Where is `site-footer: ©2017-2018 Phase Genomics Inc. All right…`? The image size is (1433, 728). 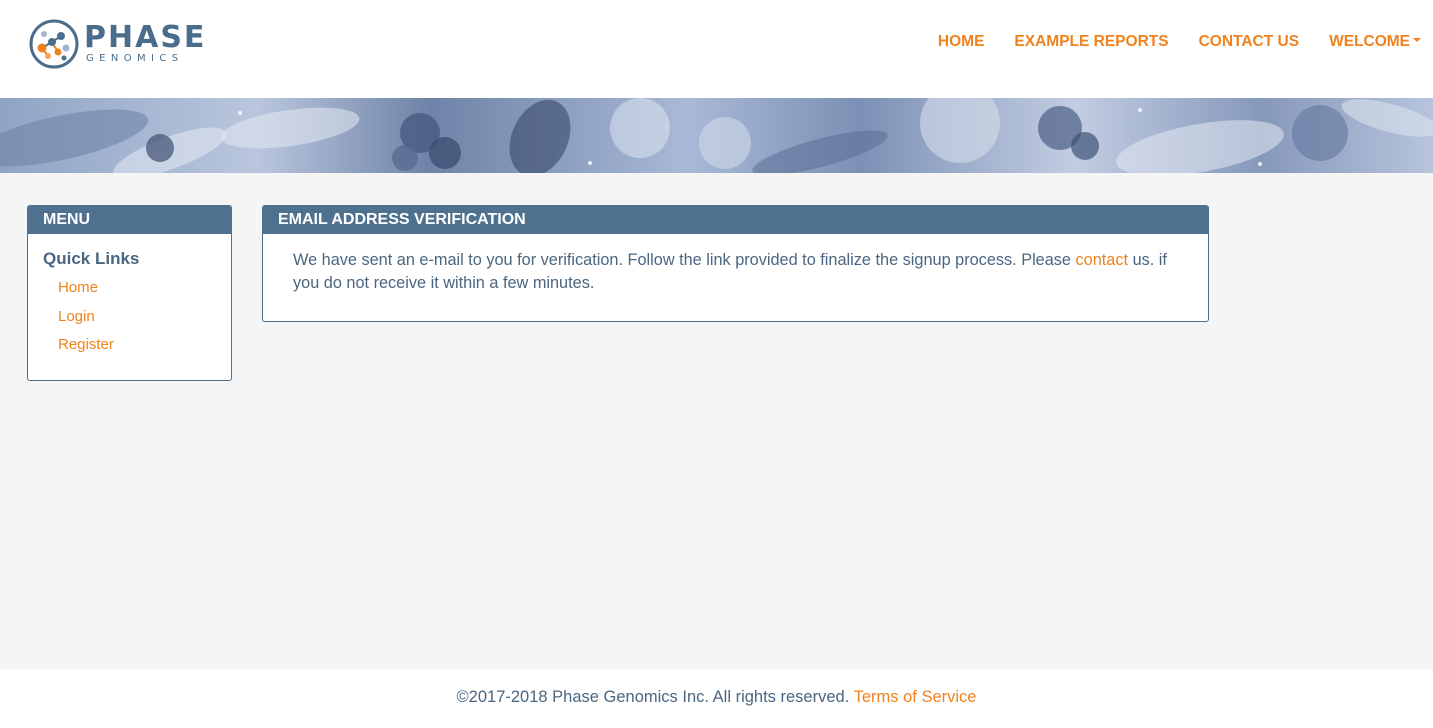 site-footer: ©2017-2018 Phase Genomics Inc. All right… is located at coordinates (716, 698).